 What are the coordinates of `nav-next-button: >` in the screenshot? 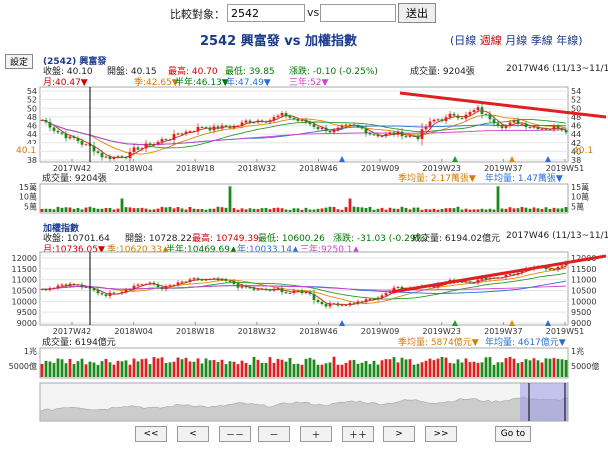 It's located at (399, 434).